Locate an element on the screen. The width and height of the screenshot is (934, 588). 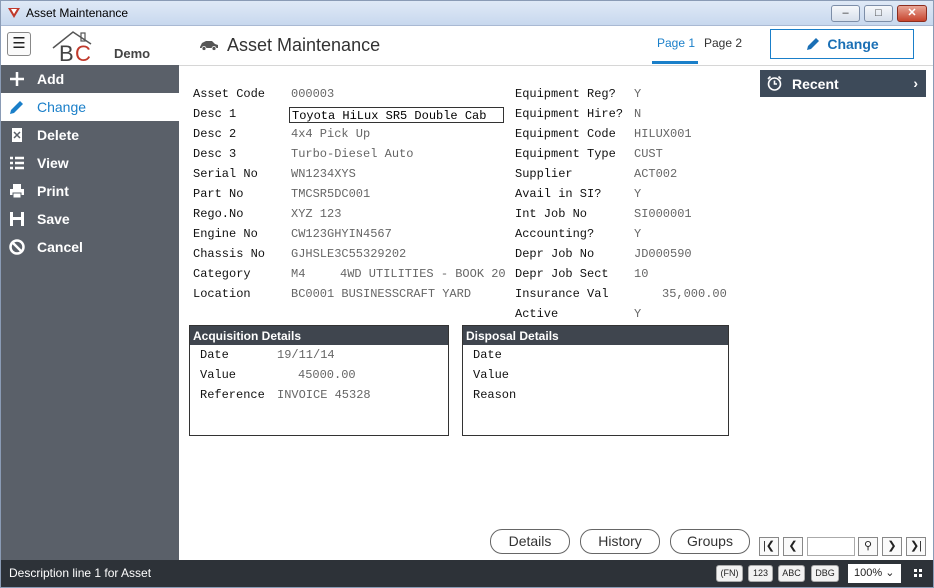
numeric-mode-button: 123 is located at coordinates (760, 573).